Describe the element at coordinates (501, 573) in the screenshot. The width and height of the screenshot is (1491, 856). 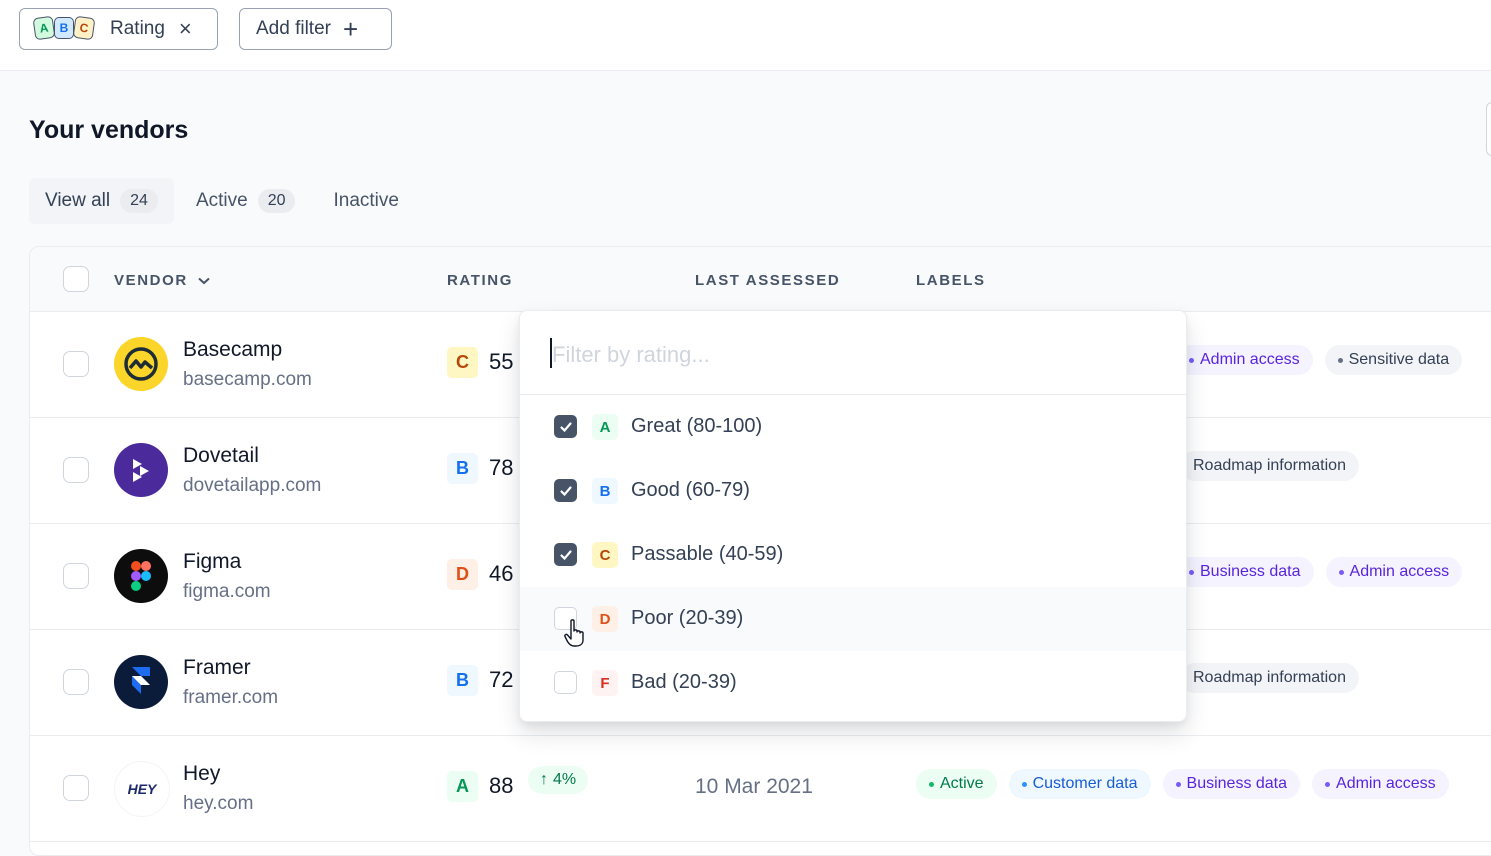
I see `rating-score: 46` at that location.